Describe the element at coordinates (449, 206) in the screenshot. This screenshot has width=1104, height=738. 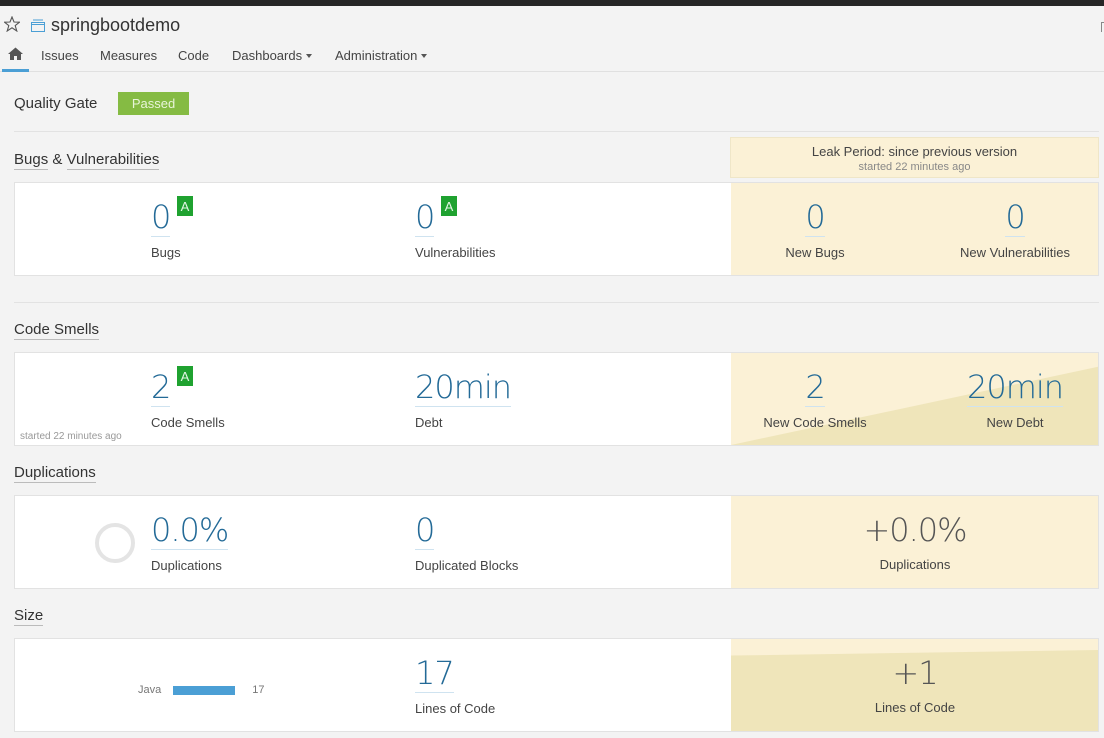
I see `vulnerabilities-rating-badge: A` at that location.